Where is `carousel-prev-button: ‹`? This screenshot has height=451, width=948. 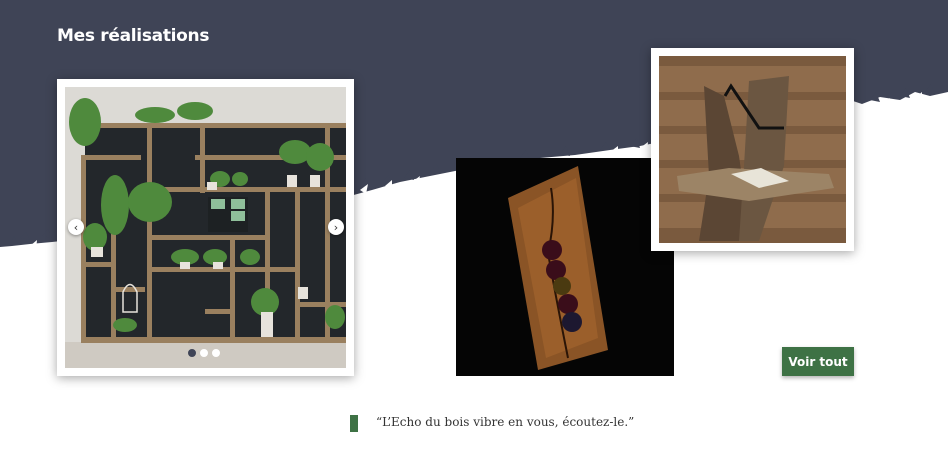
carousel-prev-button: ‹ is located at coordinates (76, 227).